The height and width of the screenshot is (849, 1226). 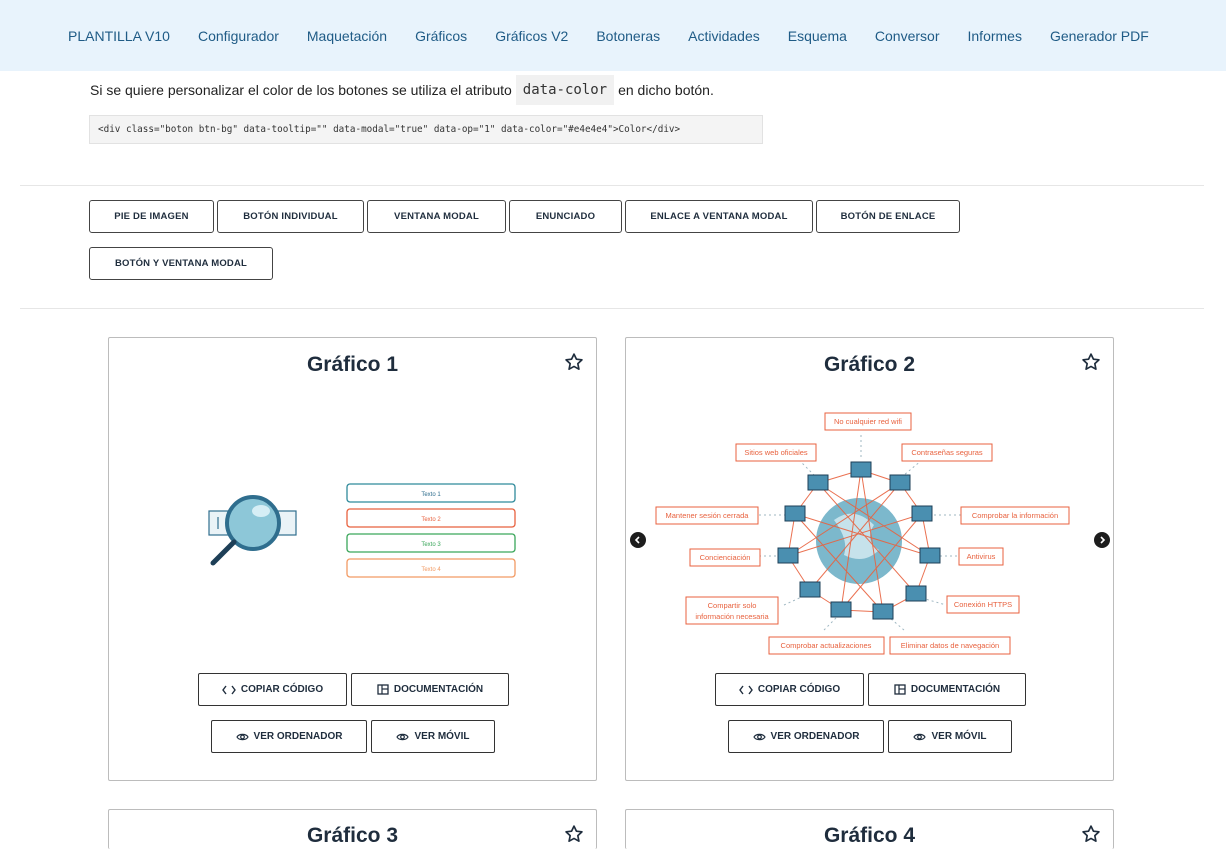 What do you see at coordinates (181, 263) in the screenshot?
I see `demo-button-boton-ventana-modal: BOTÓN Y VENTANA MODAL` at bounding box center [181, 263].